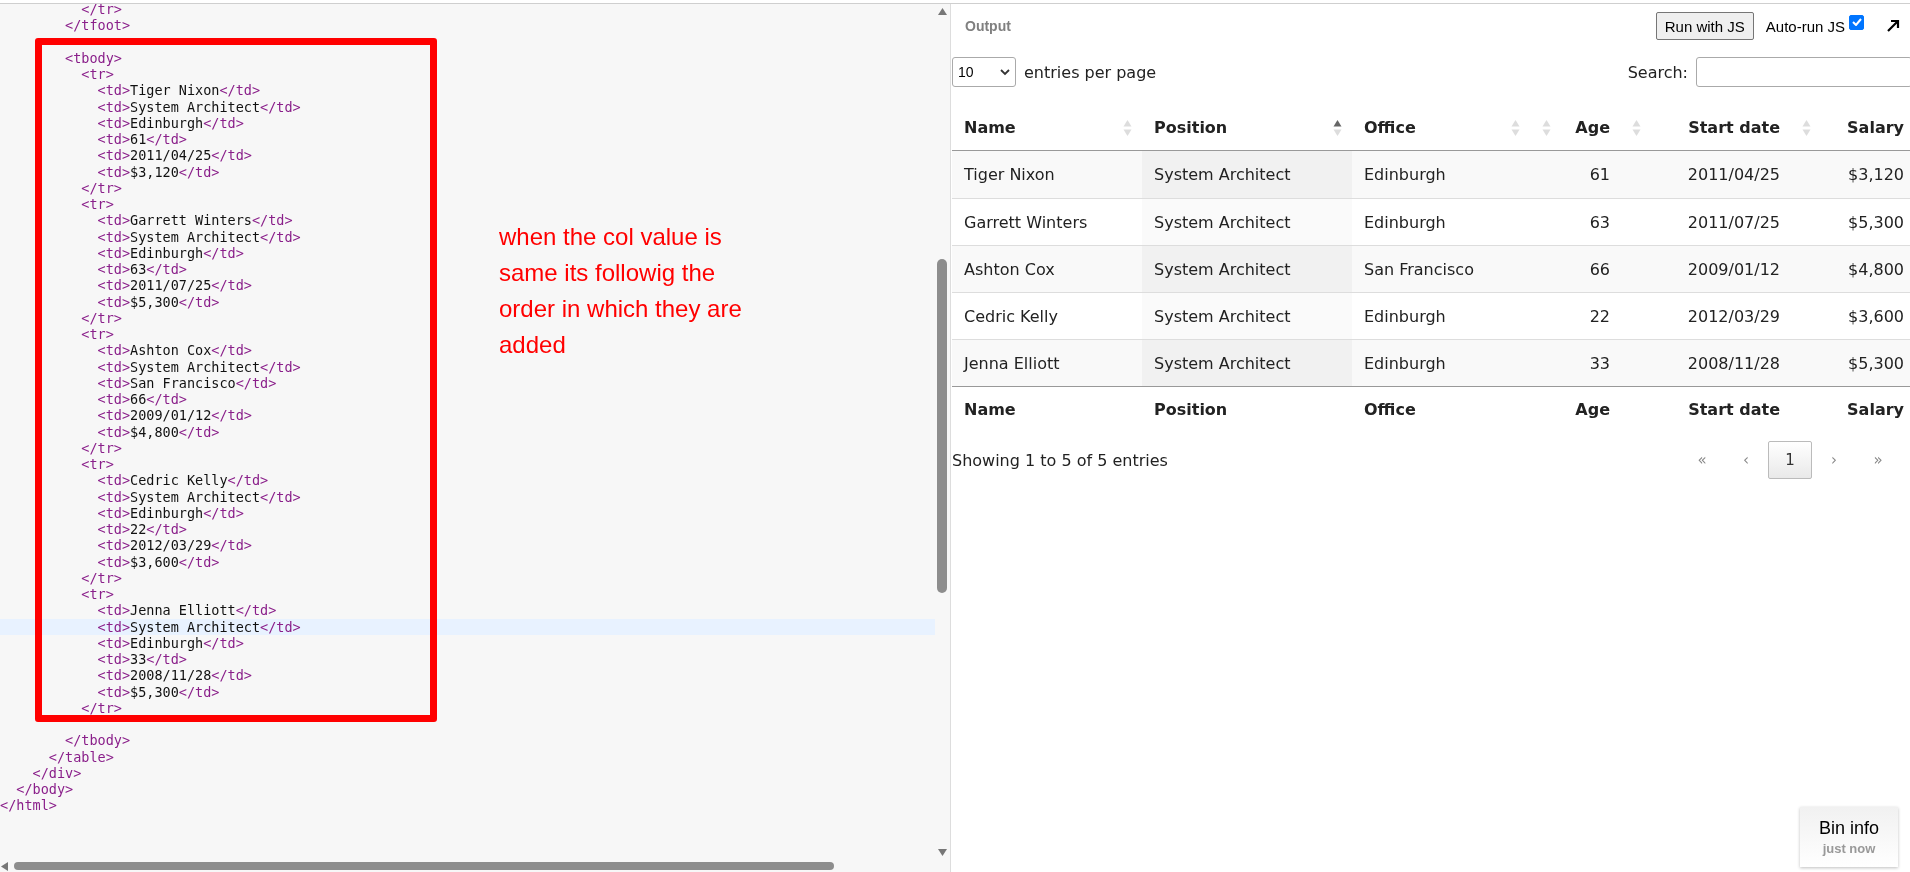 The image size is (1910, 872). I want to click on entries-select: 10, so click(984, 72).